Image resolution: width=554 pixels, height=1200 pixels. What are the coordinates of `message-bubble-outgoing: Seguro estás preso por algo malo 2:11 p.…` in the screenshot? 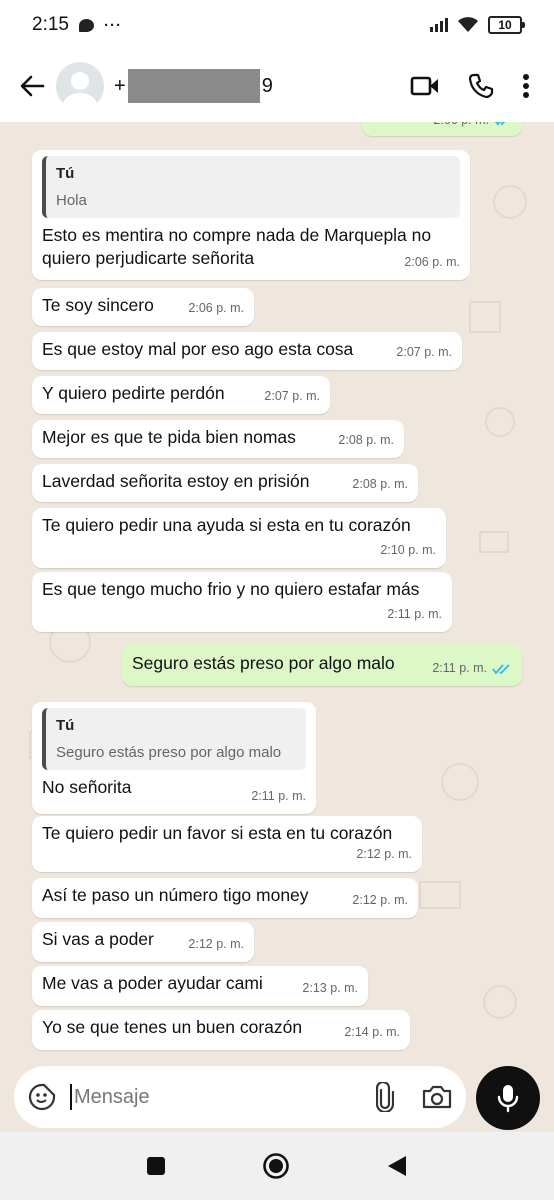 It's located at (322, 665).